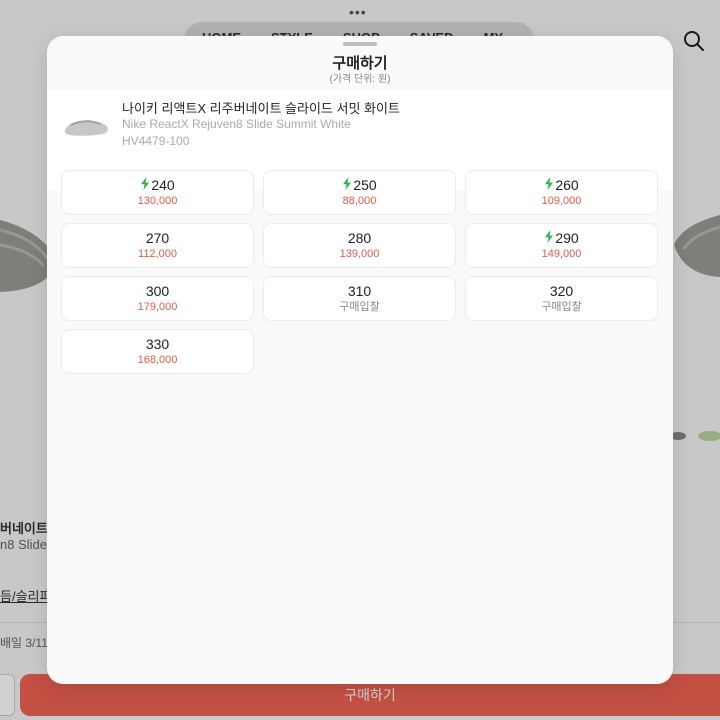 The width and height of the screenshot is (720, 720). Describe the element at coordinates (157, 307) in the screenshot. I see `size-price: 179,000` at that location.